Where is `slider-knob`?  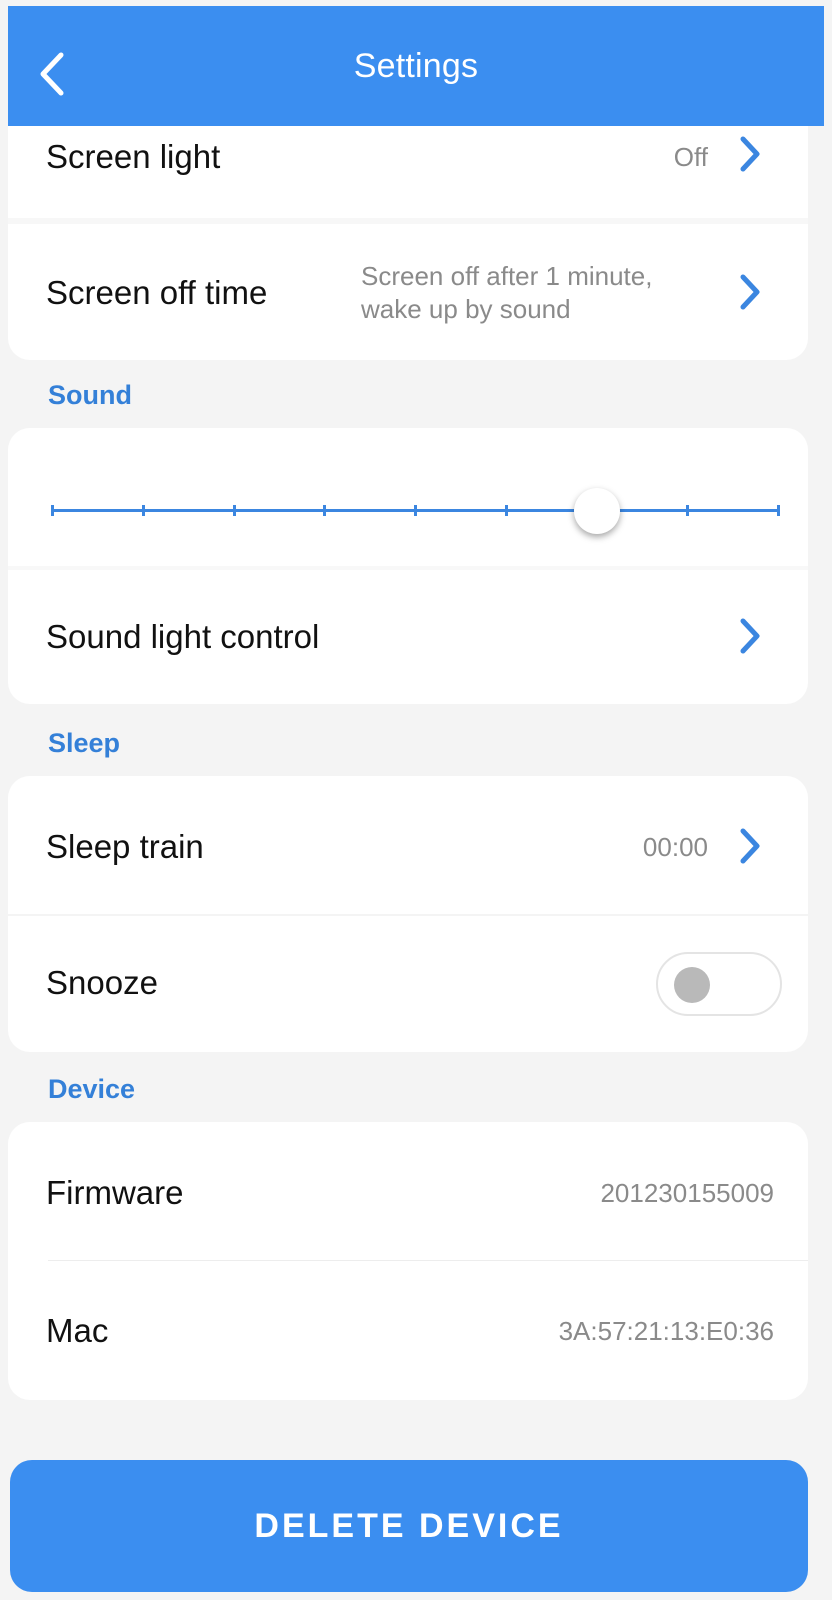
slider-knob is located at coordinates (596, 511).